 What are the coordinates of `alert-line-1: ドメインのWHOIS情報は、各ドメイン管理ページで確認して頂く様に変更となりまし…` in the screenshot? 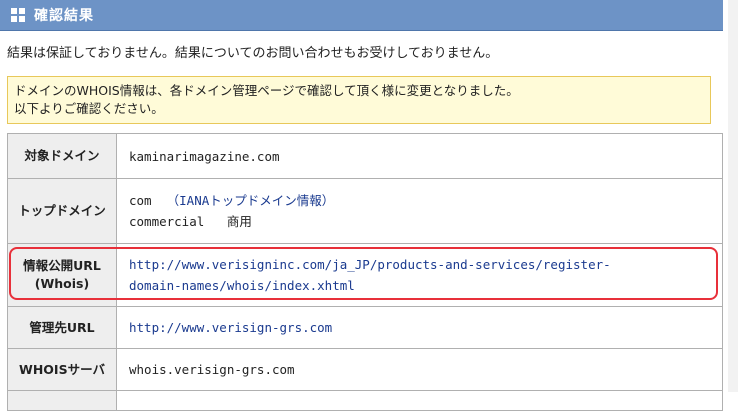 It's located at (266, 90).